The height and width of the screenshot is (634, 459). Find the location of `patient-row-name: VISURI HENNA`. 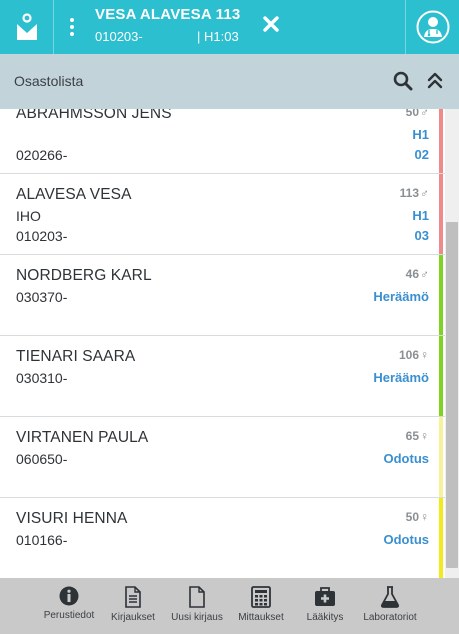

patient-row-name: VISURI HENNA is located at coordinates (72, 518).